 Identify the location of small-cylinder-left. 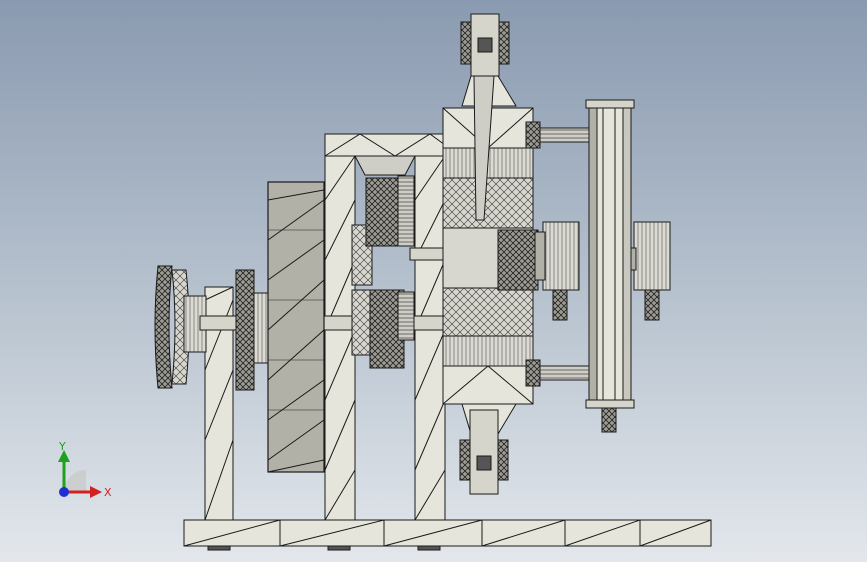
(557, 271).